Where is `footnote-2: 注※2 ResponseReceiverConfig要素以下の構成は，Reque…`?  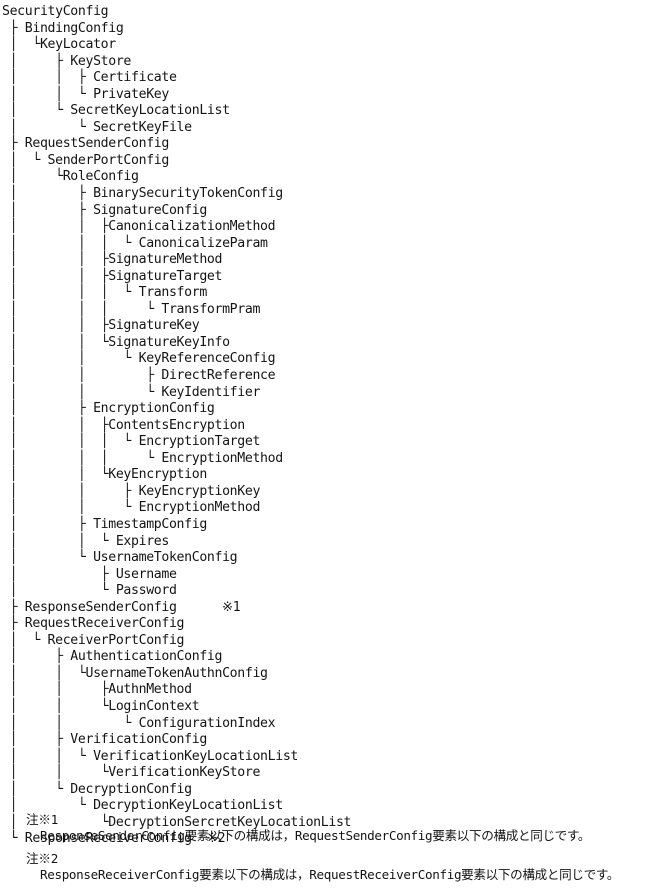
footnote-2: 注※2 ResponseReceiverConfig要素以下の構成は，Reque… is located at coordinates (339, 867).